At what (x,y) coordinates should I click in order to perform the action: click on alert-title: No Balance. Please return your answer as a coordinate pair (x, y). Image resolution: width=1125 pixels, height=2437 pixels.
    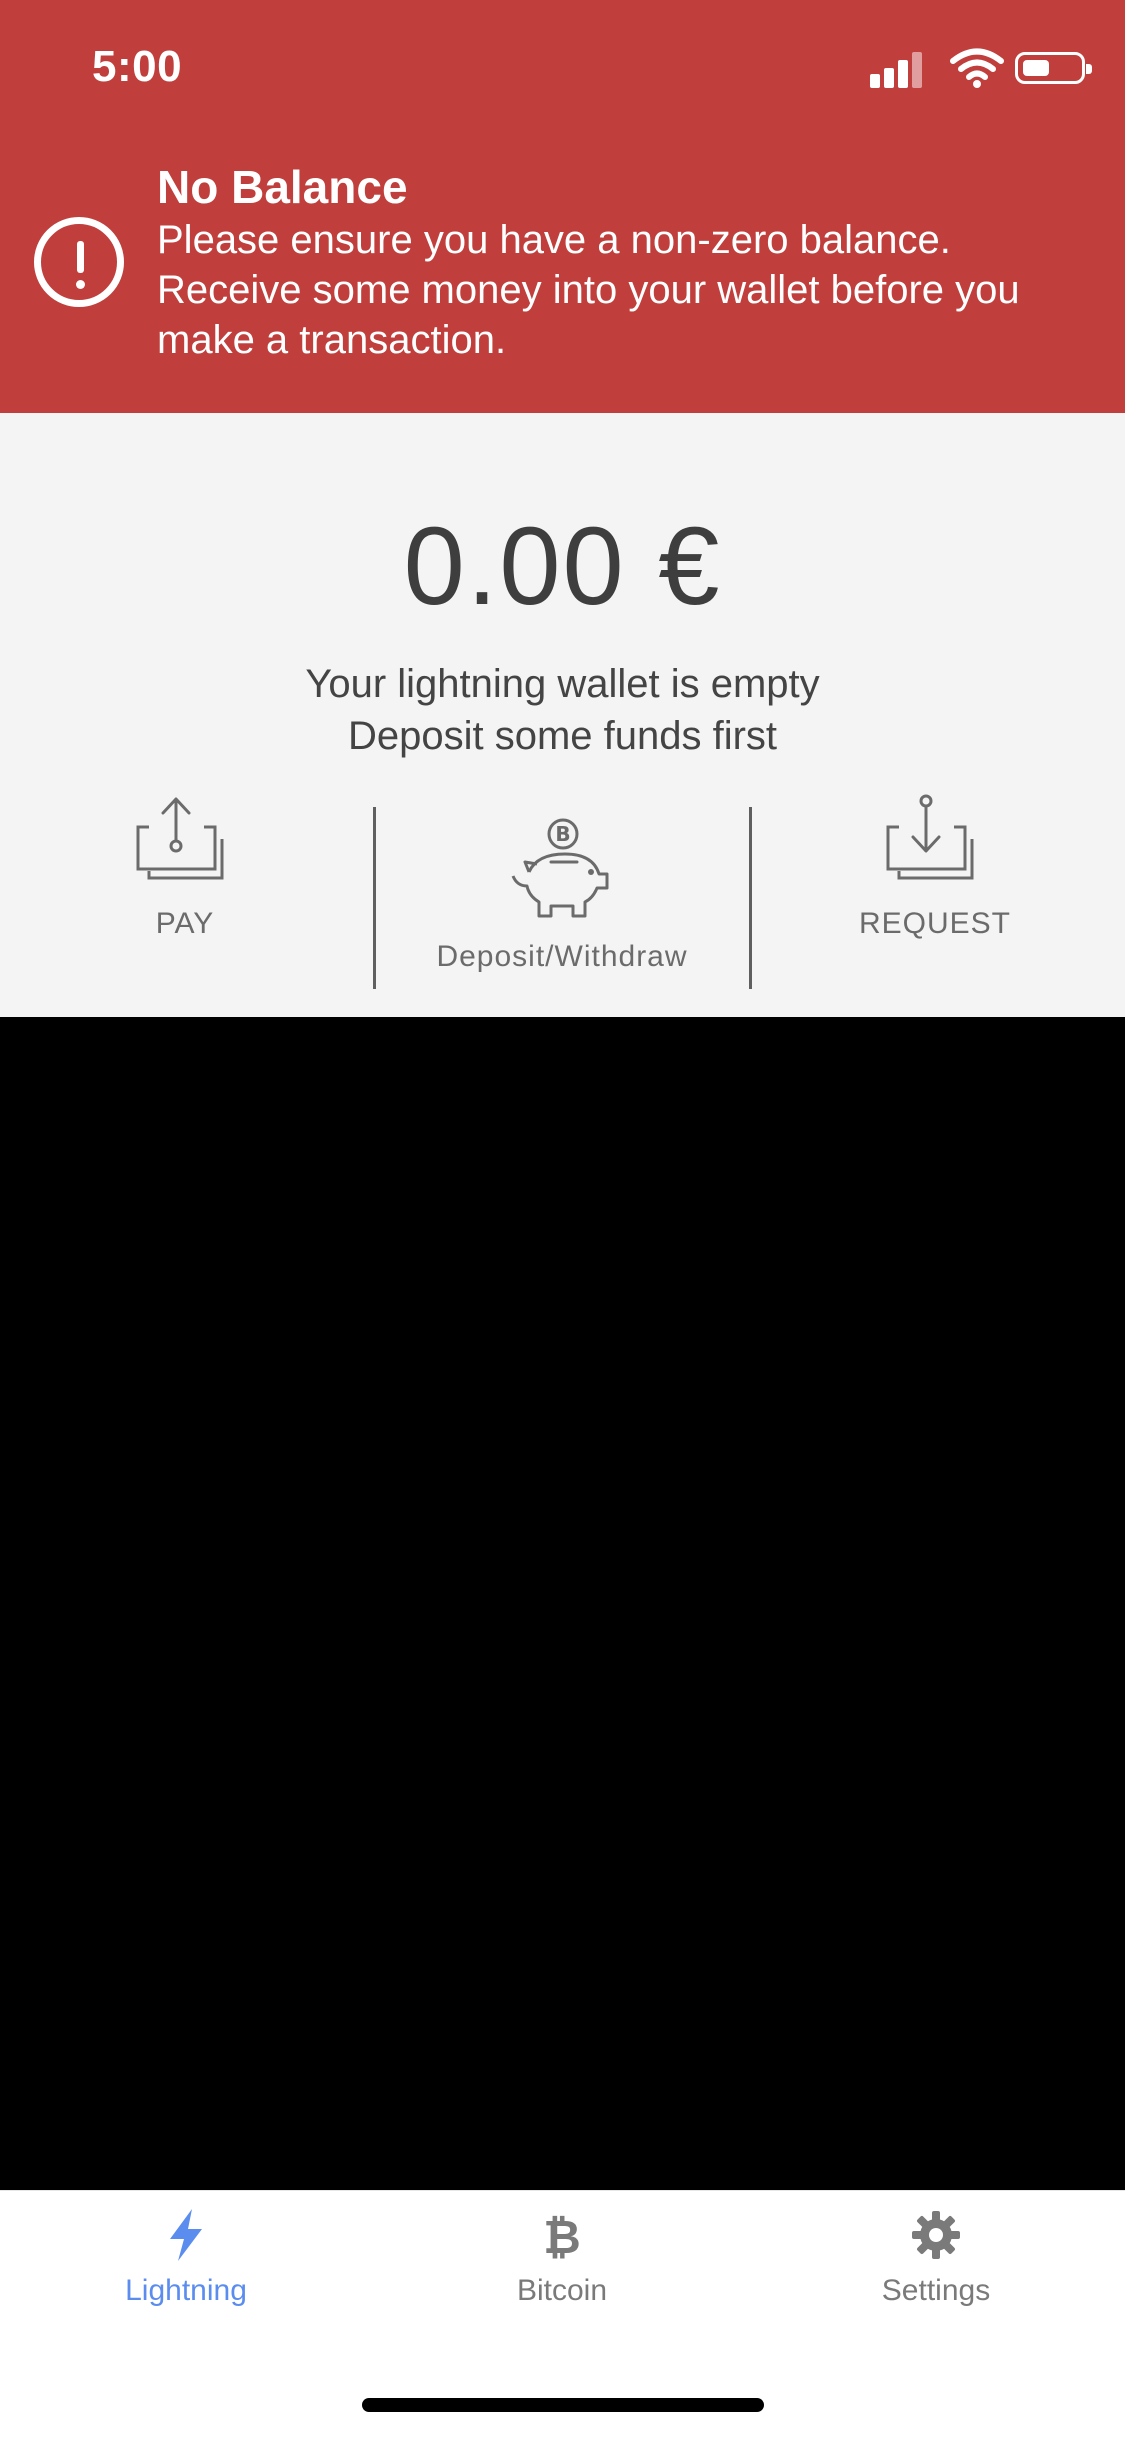
    Looking at the image, I should click on (282, 187).